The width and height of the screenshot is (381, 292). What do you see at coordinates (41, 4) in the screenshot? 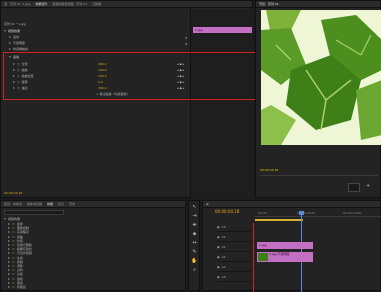
I see `tab-effect-controls: 效果控件` at bounding box center [41, 4].